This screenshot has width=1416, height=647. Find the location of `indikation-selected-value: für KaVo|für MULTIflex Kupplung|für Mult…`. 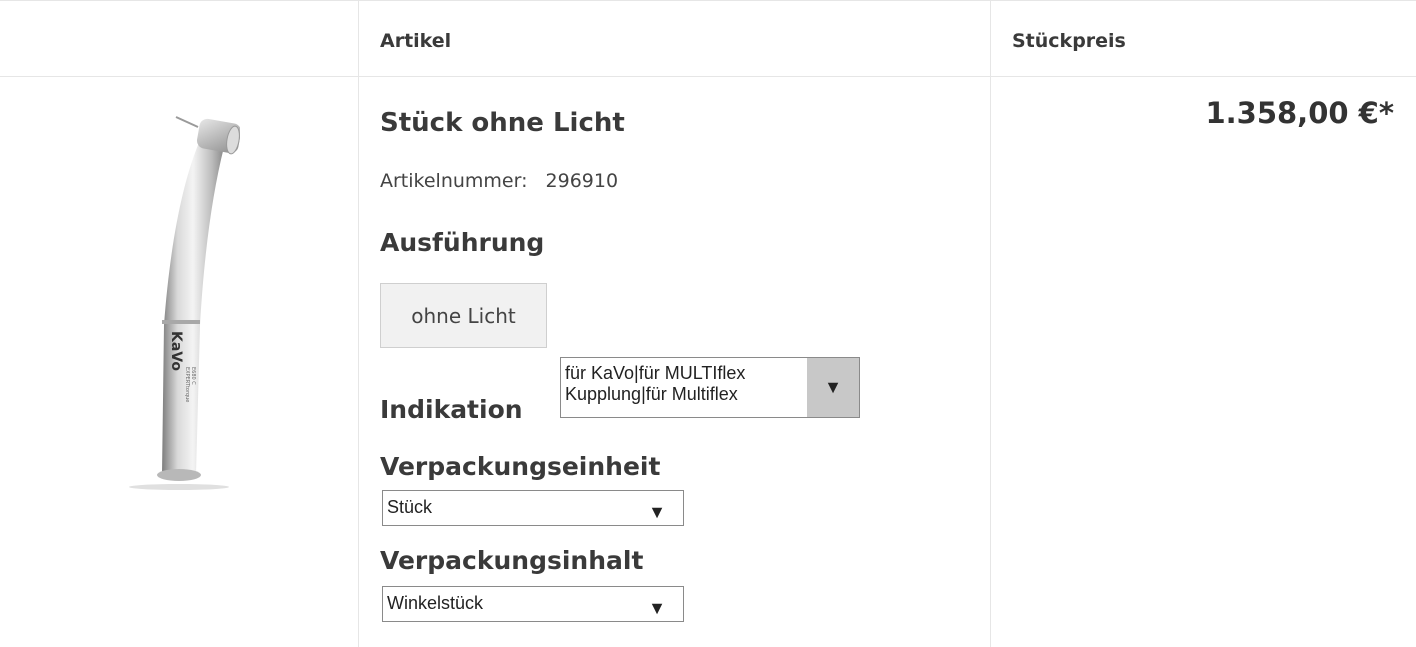

indikation-selected-value: für KaVo|für MULTIflex Kupplung|für Mult… is located at coordinates (655, 383).